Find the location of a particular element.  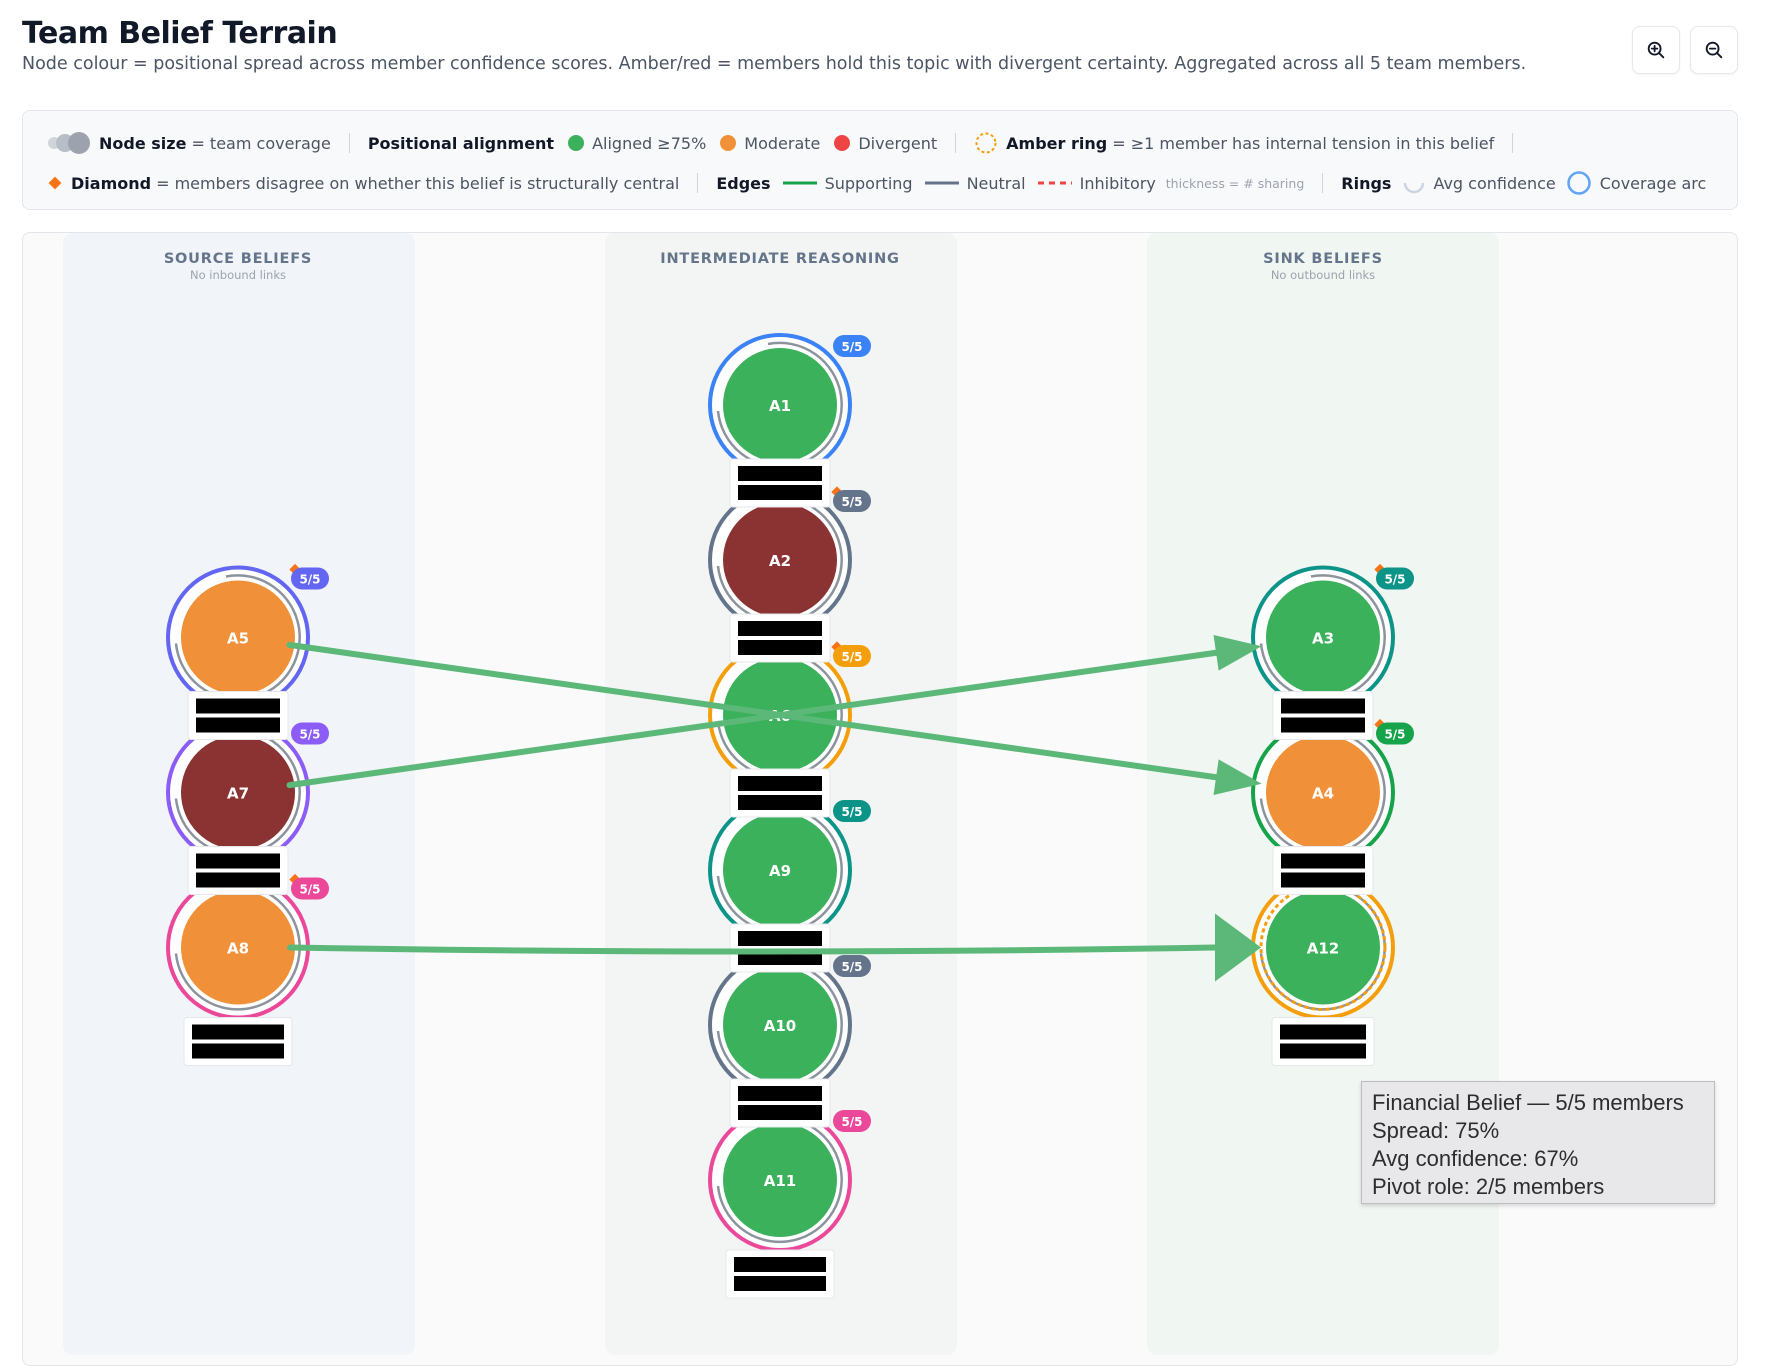

amber-ring-label: Amber ring is located at coordinates (1057, 143).